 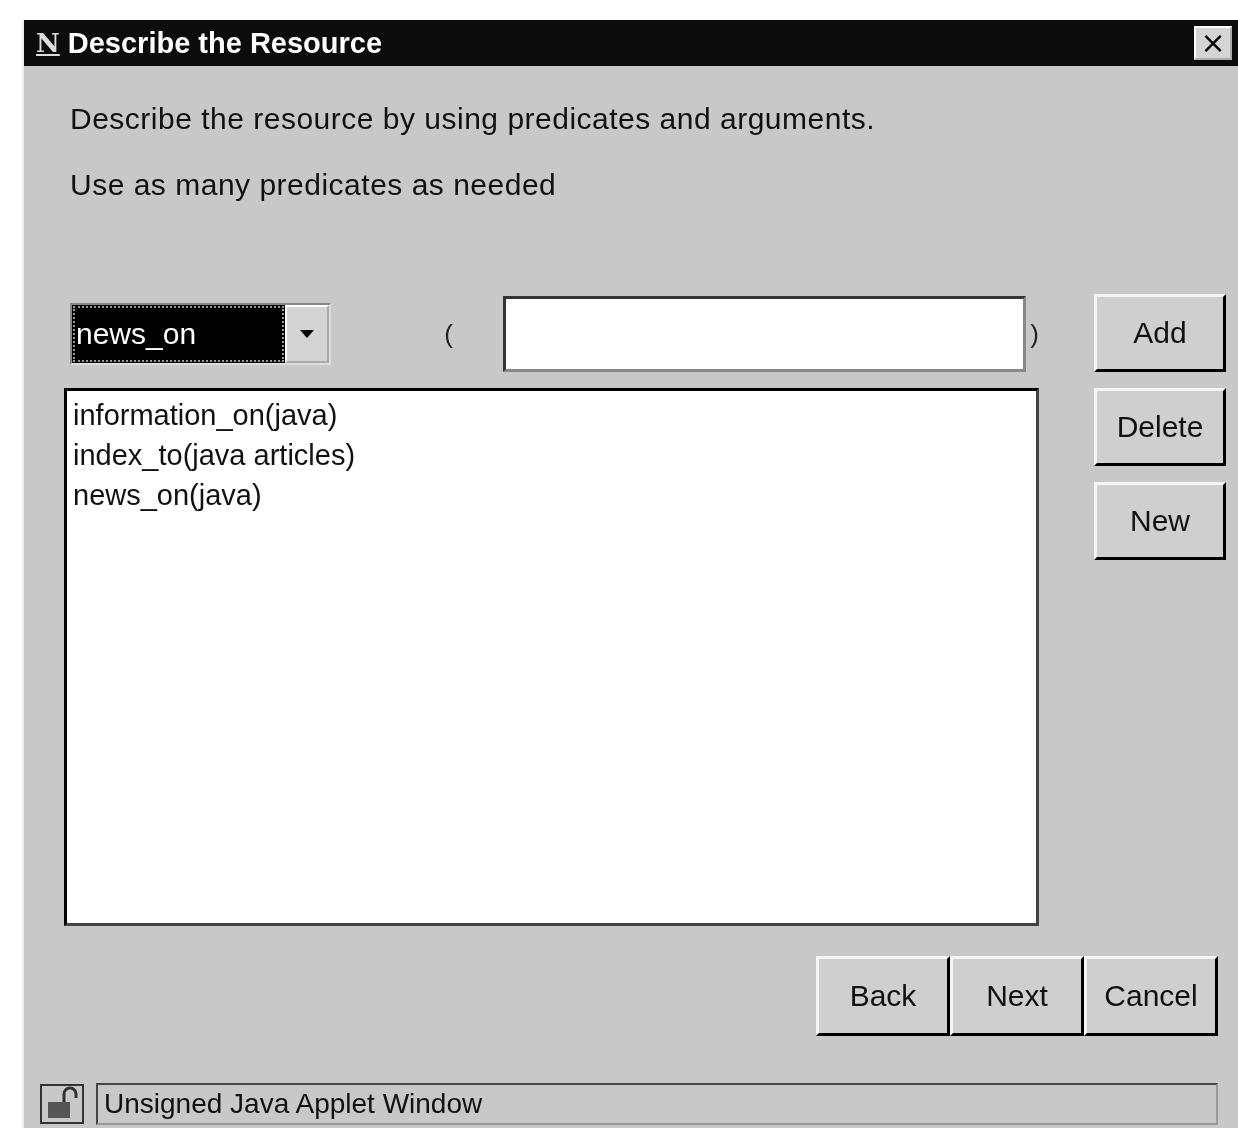 I want to click on close-button: ×, so click(x=1213, y=43).